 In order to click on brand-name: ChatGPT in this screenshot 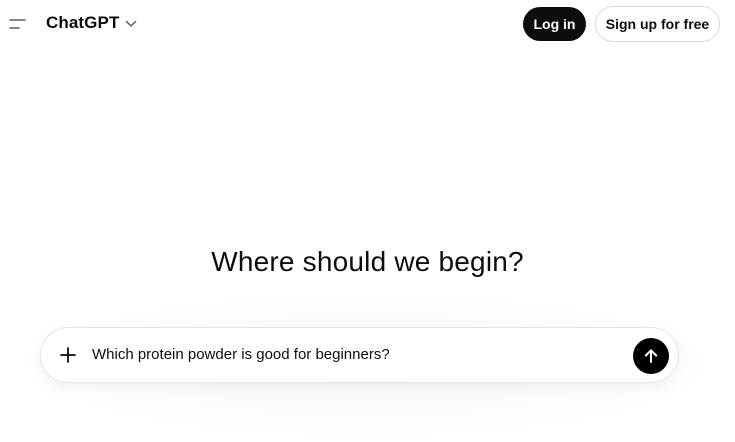, I will do `click(83, 22)`.